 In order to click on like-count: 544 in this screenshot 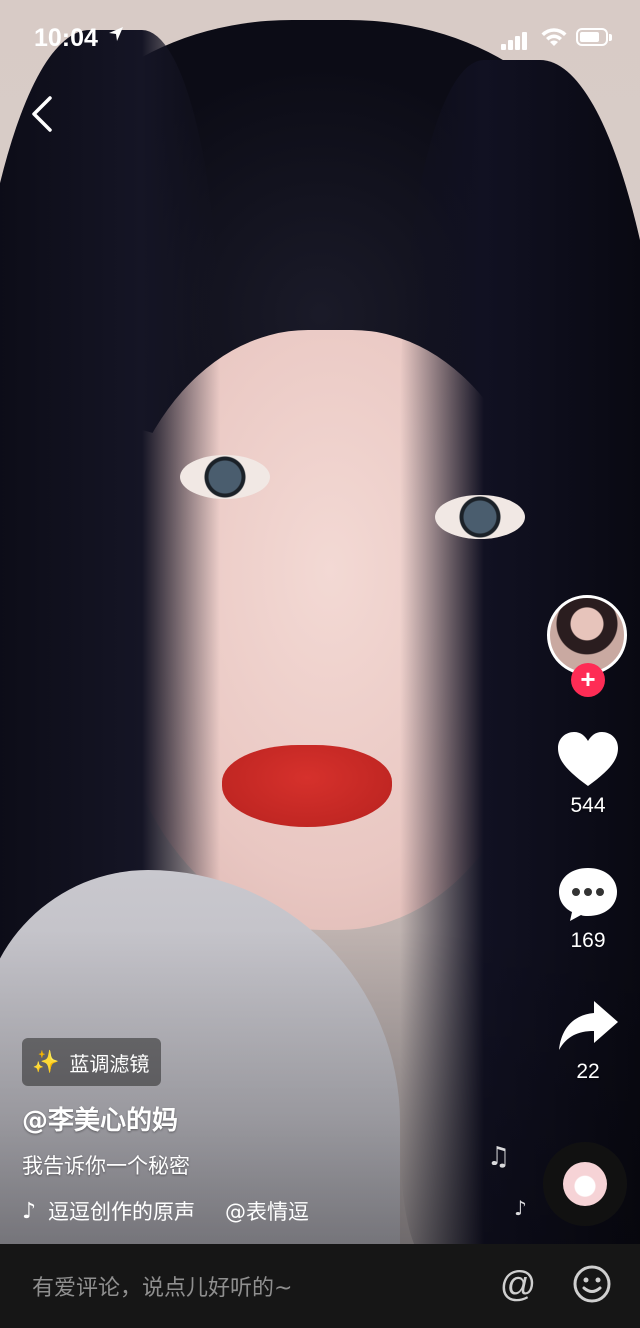, I will do `click(588, 805)`.